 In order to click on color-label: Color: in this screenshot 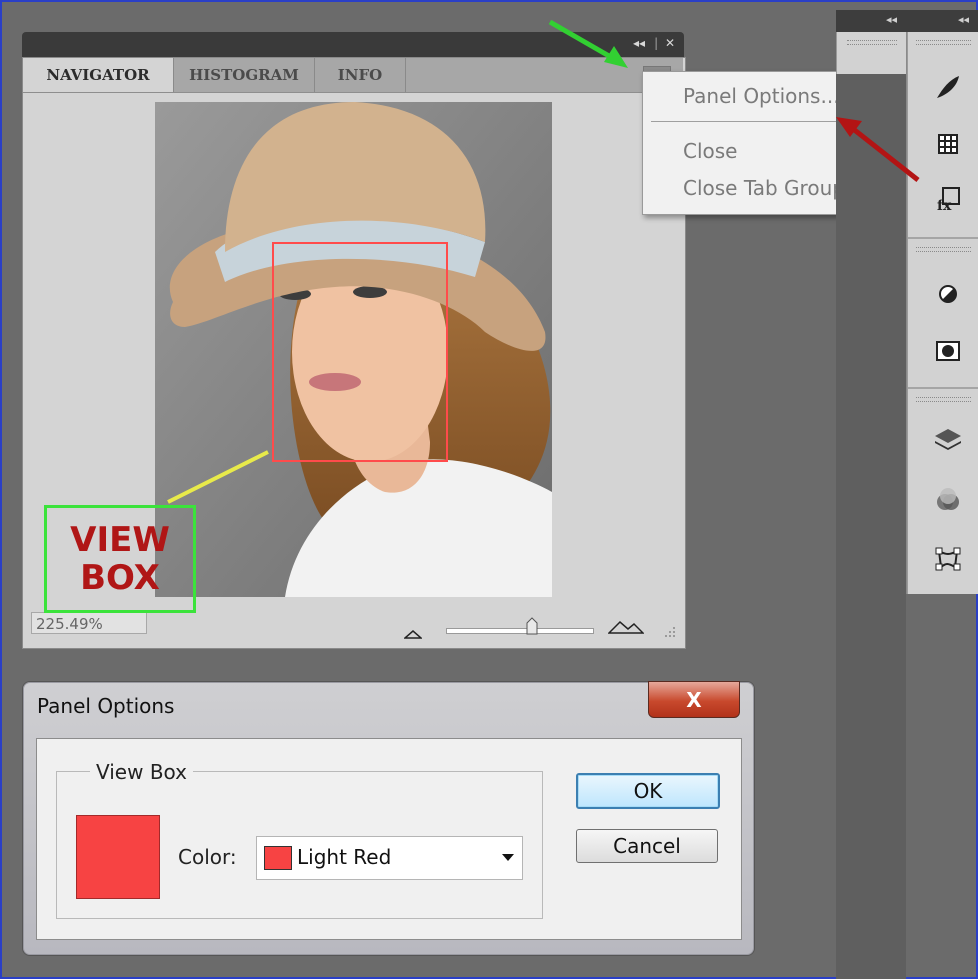, I will do `click(207, 857)`.